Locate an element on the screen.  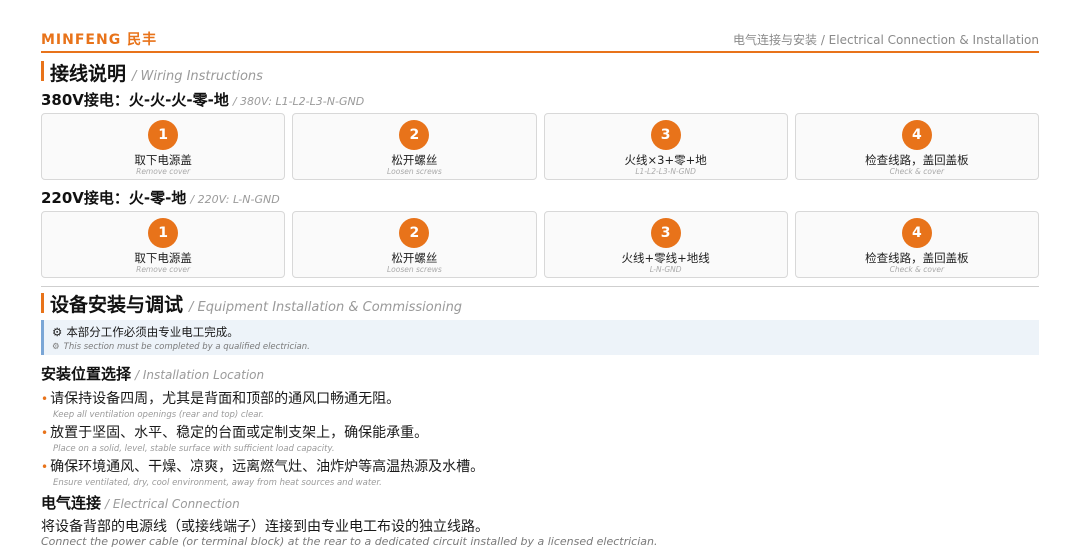
step-label-en: L-N-GND is located at coordinates (665, 269).